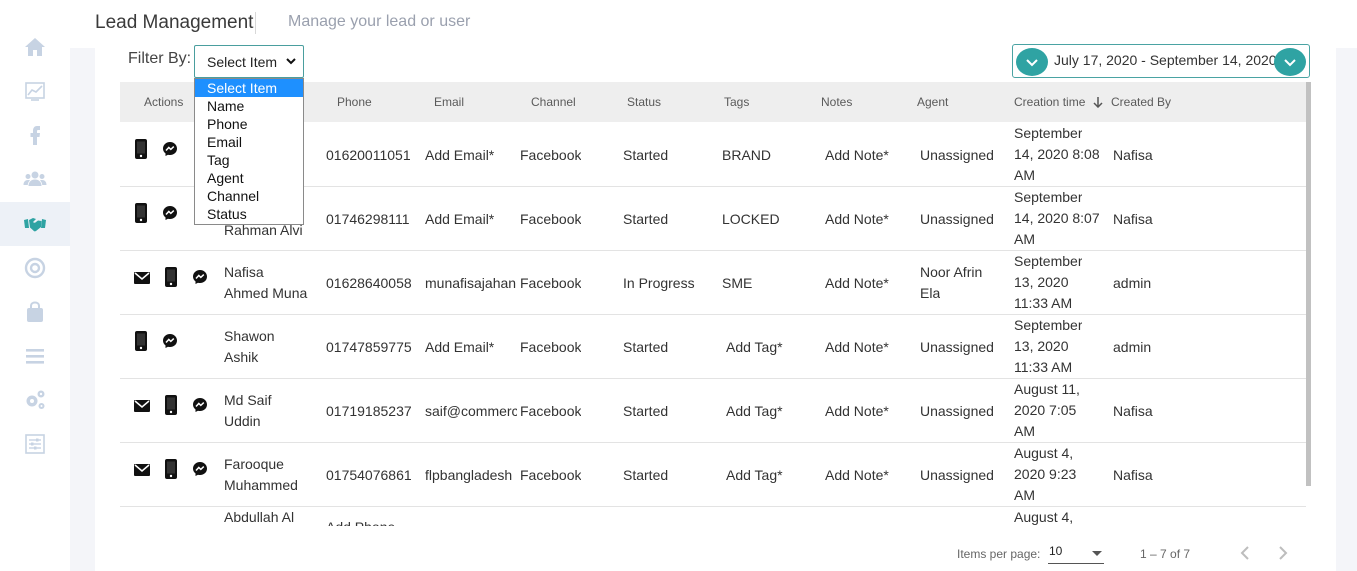 The image size is (1357, 571). Describe the element at coordinates (951, 272) in the screenshot. I see `cell-agent-line1: Noor Afrin` at that location.